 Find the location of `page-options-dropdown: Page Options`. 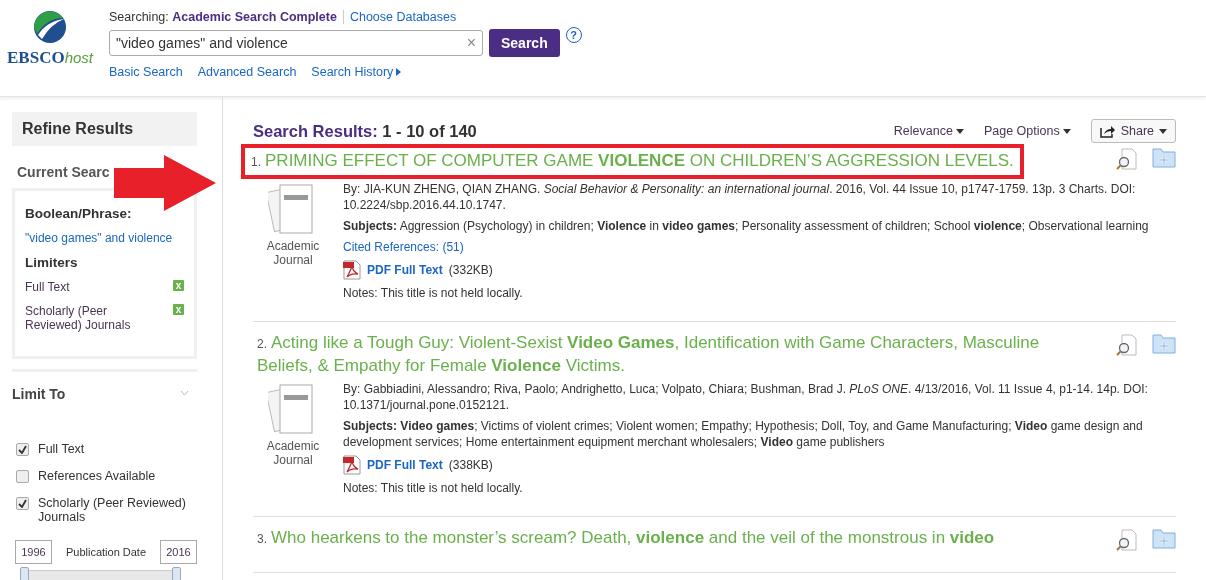

page-options-dropdown: Page Options is located at coordinates (1027, 131).